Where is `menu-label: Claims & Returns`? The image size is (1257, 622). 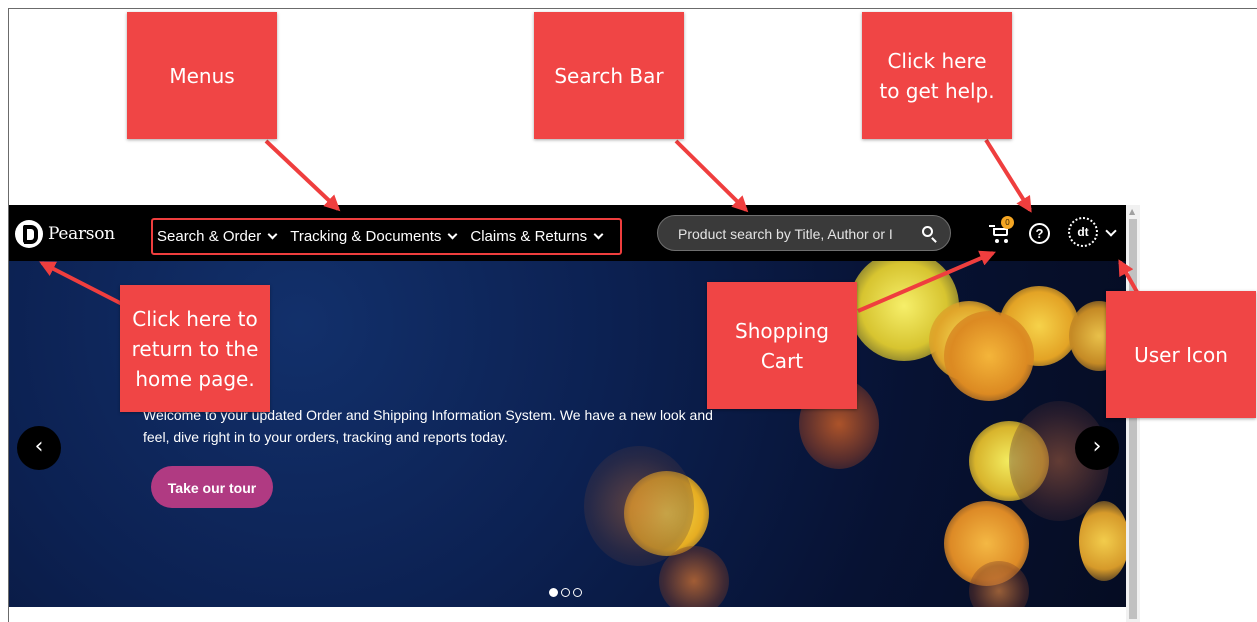
menu-label: Claims & Returns is located at coordinates (529, 236).